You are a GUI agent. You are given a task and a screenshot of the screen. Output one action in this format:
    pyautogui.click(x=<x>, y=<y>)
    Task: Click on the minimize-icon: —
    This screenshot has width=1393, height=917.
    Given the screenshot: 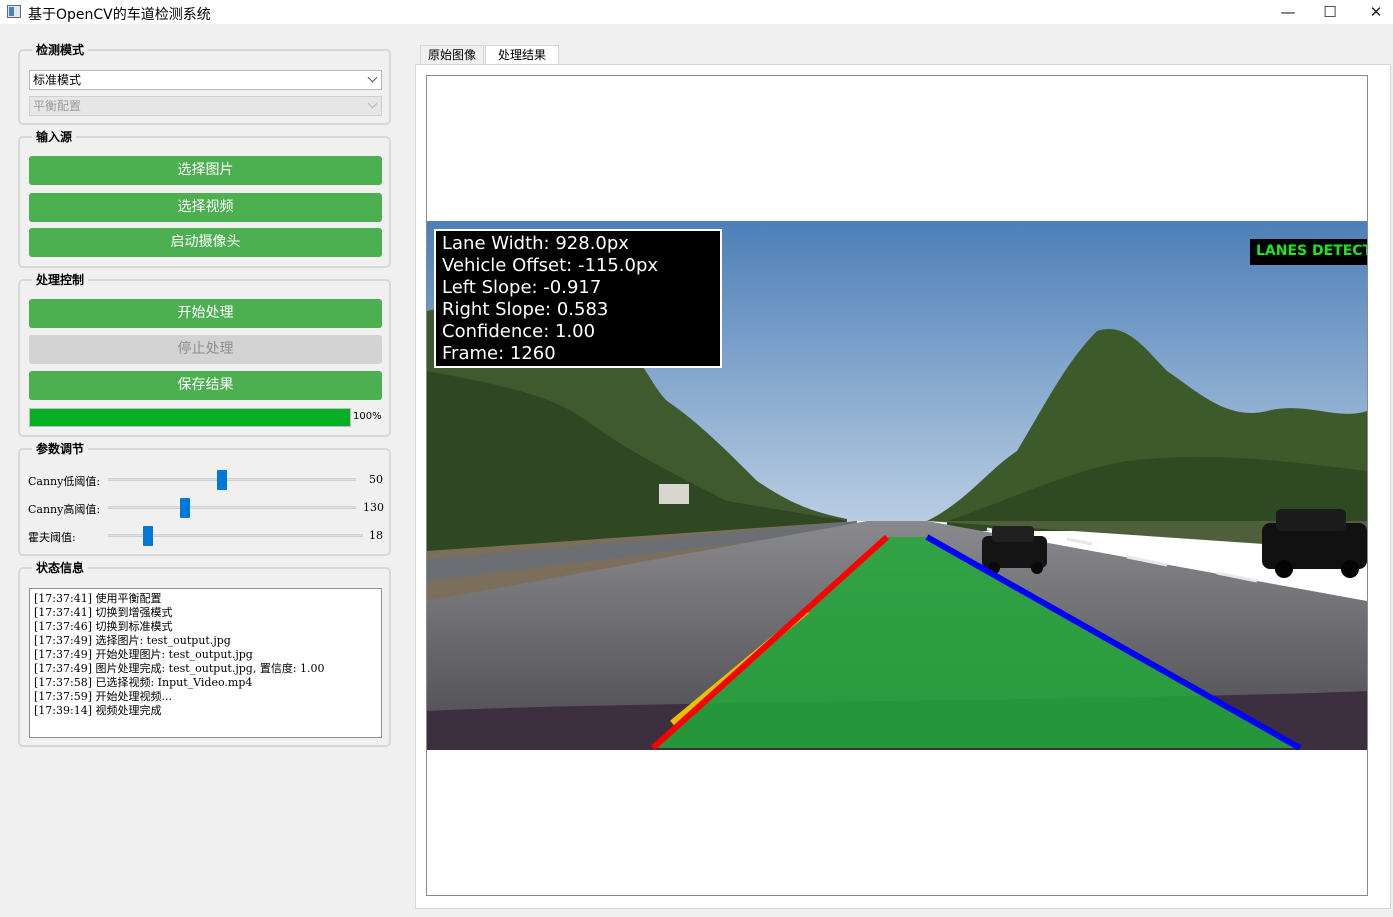 What is the action you would take?
    pyautogui.click(x=1288, y=12)
    